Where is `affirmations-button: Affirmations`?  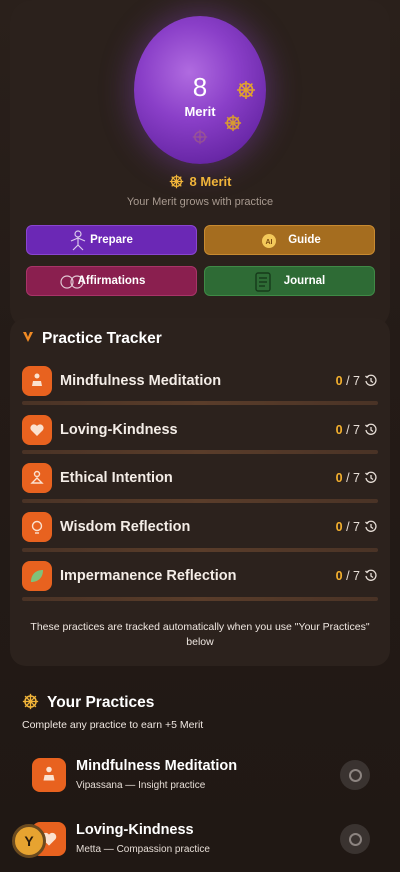
affirmations-button: Affirmations is located at coordinates (111, 281).